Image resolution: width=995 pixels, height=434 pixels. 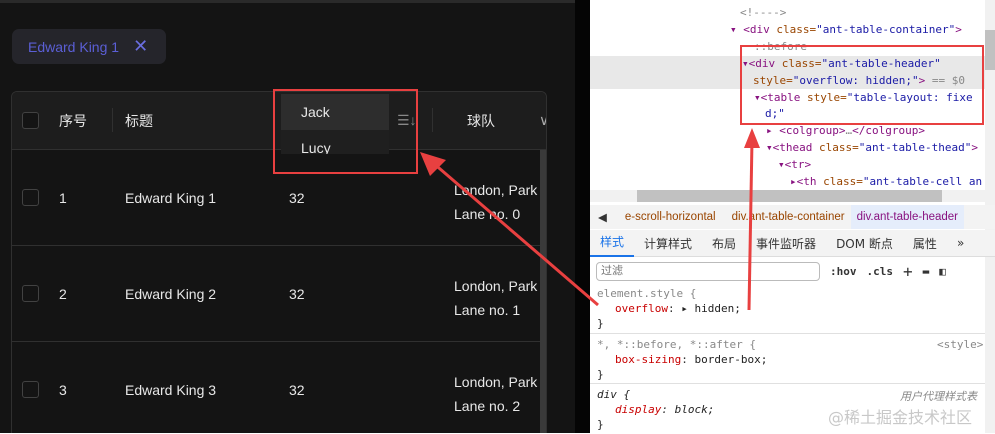 What do you see at coordinates (752, 138) in the screenshot?
I see `arrow-head` at bounding box center [752, 138].